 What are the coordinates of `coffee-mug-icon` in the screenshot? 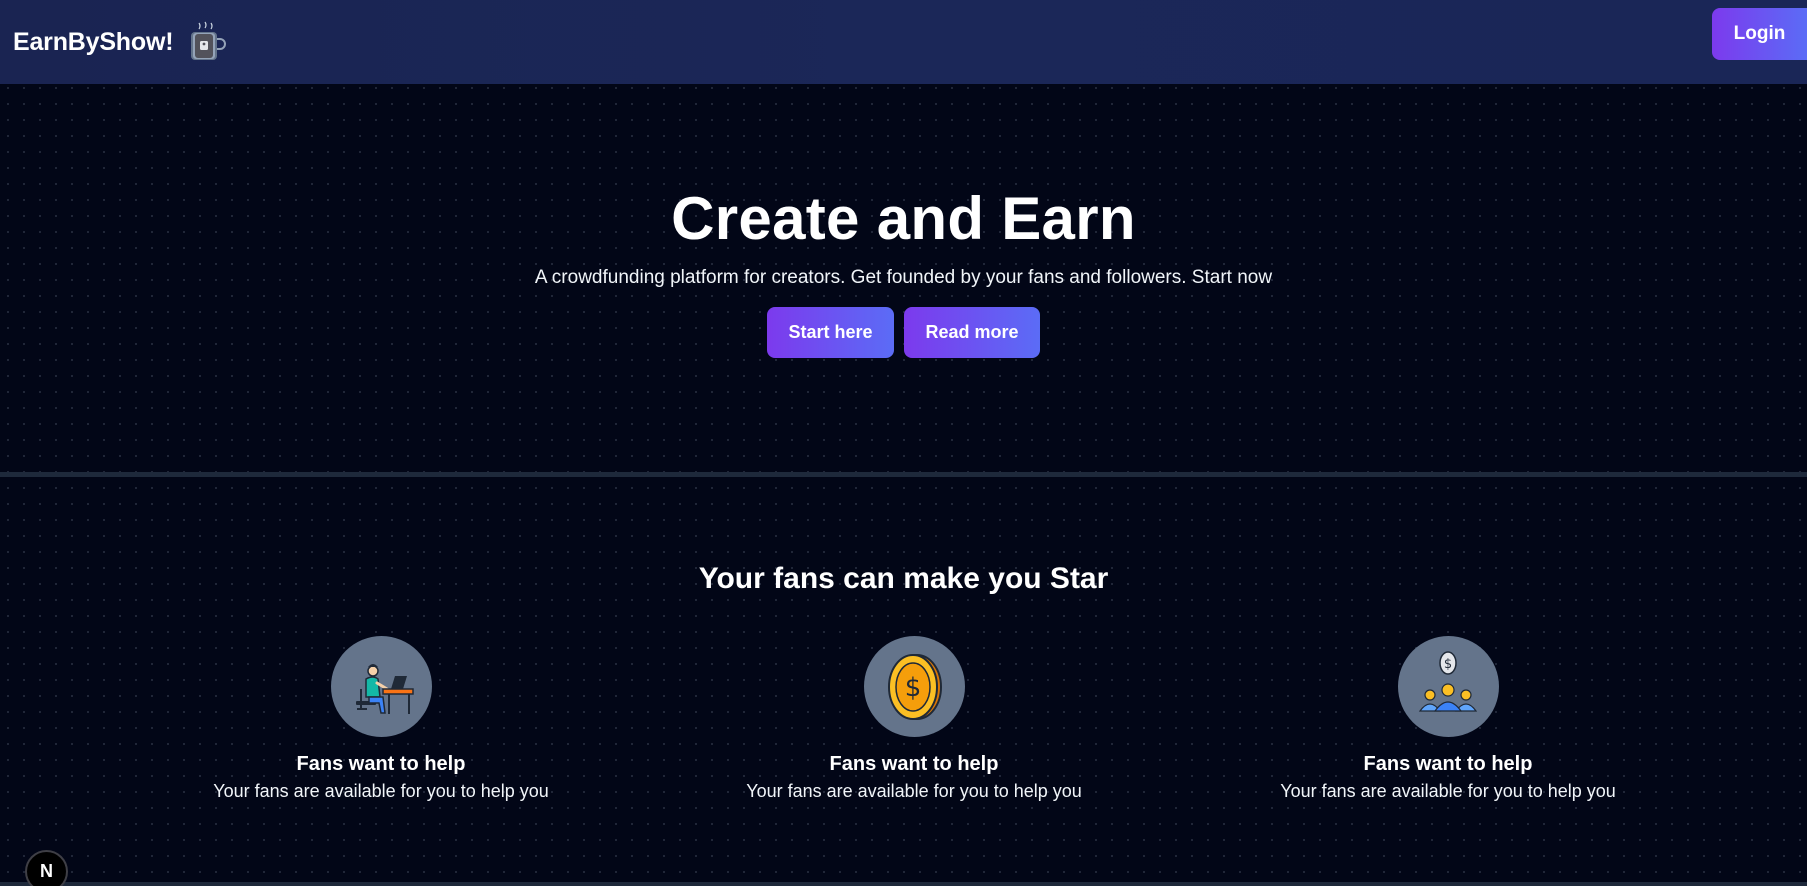 It's located at (207, 42).